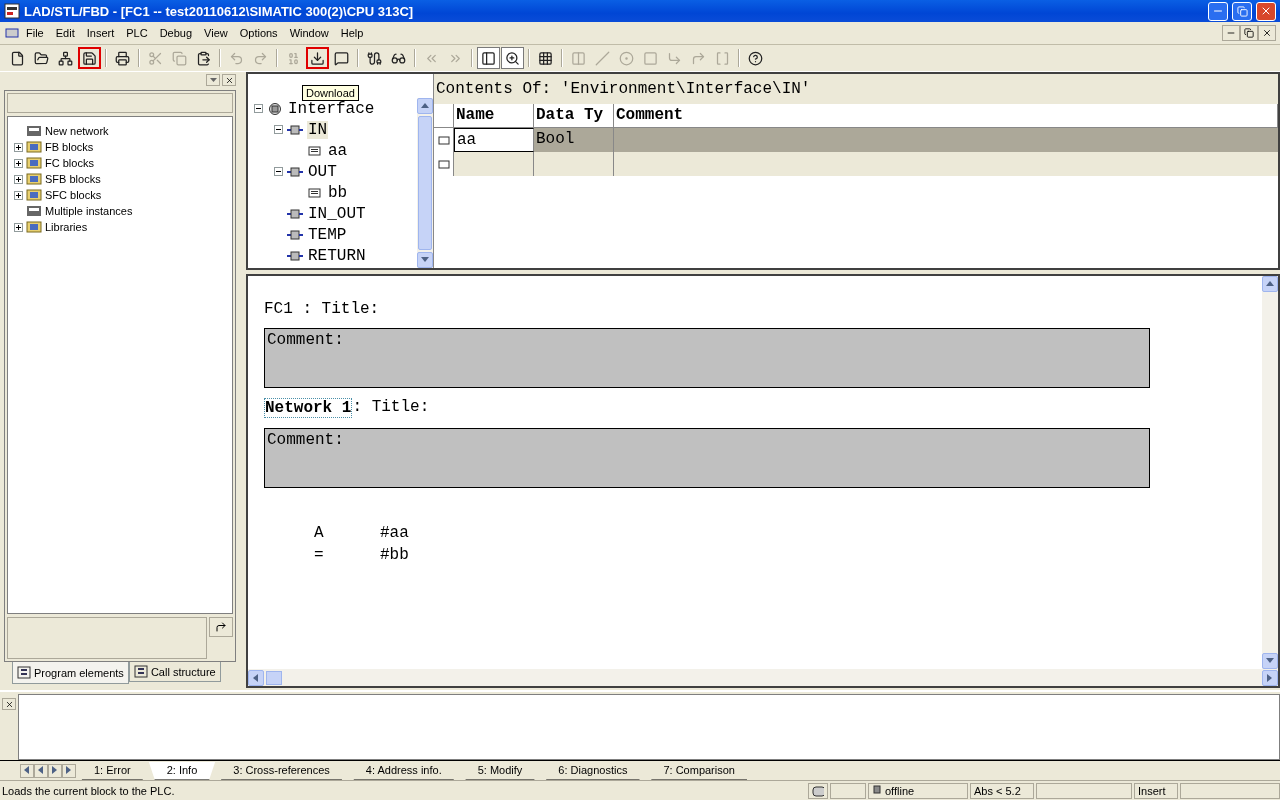 The width and height of the screenshot is (1280, 800). I want to click on tree-item: New network, so click(77, 131).